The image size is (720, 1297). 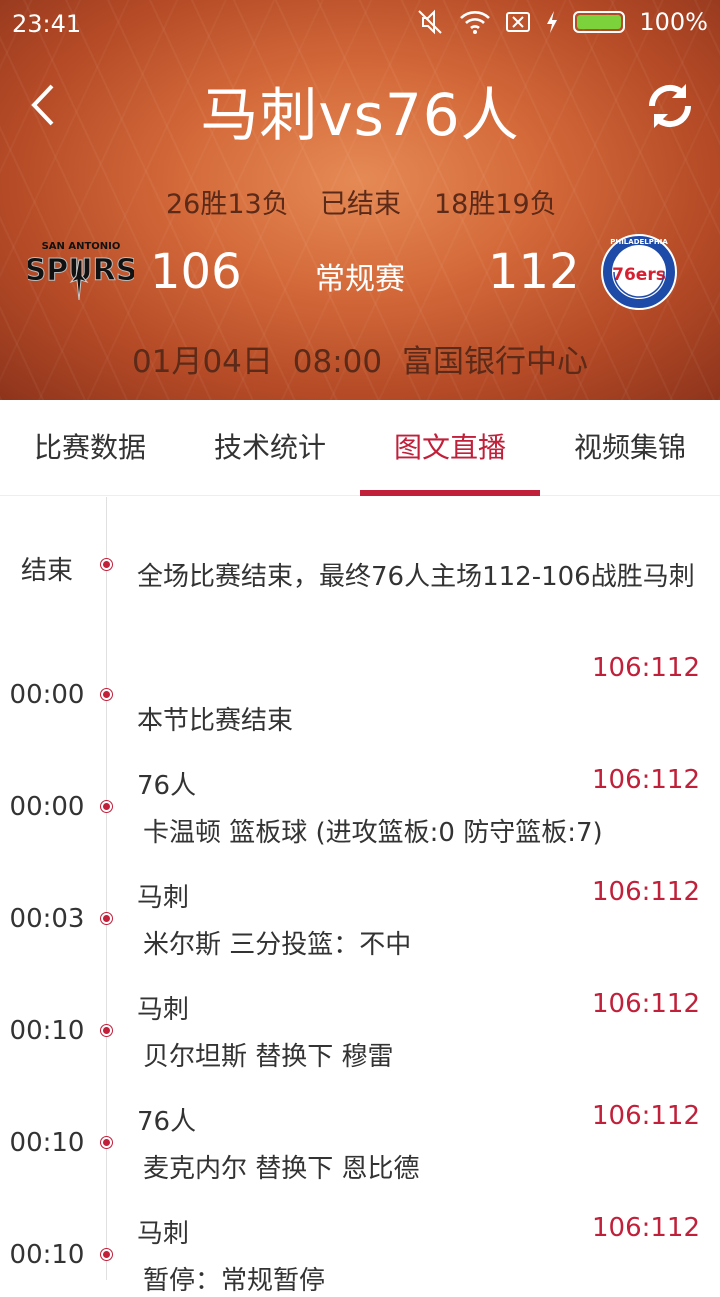 I want to click on 76ers-logo: PHILADELPHIA 76ers, so click(x=639, y=272).